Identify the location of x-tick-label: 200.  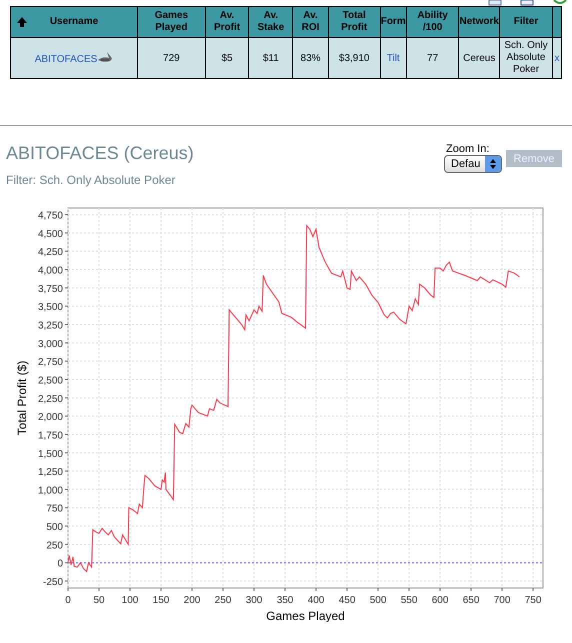
(192, 600).